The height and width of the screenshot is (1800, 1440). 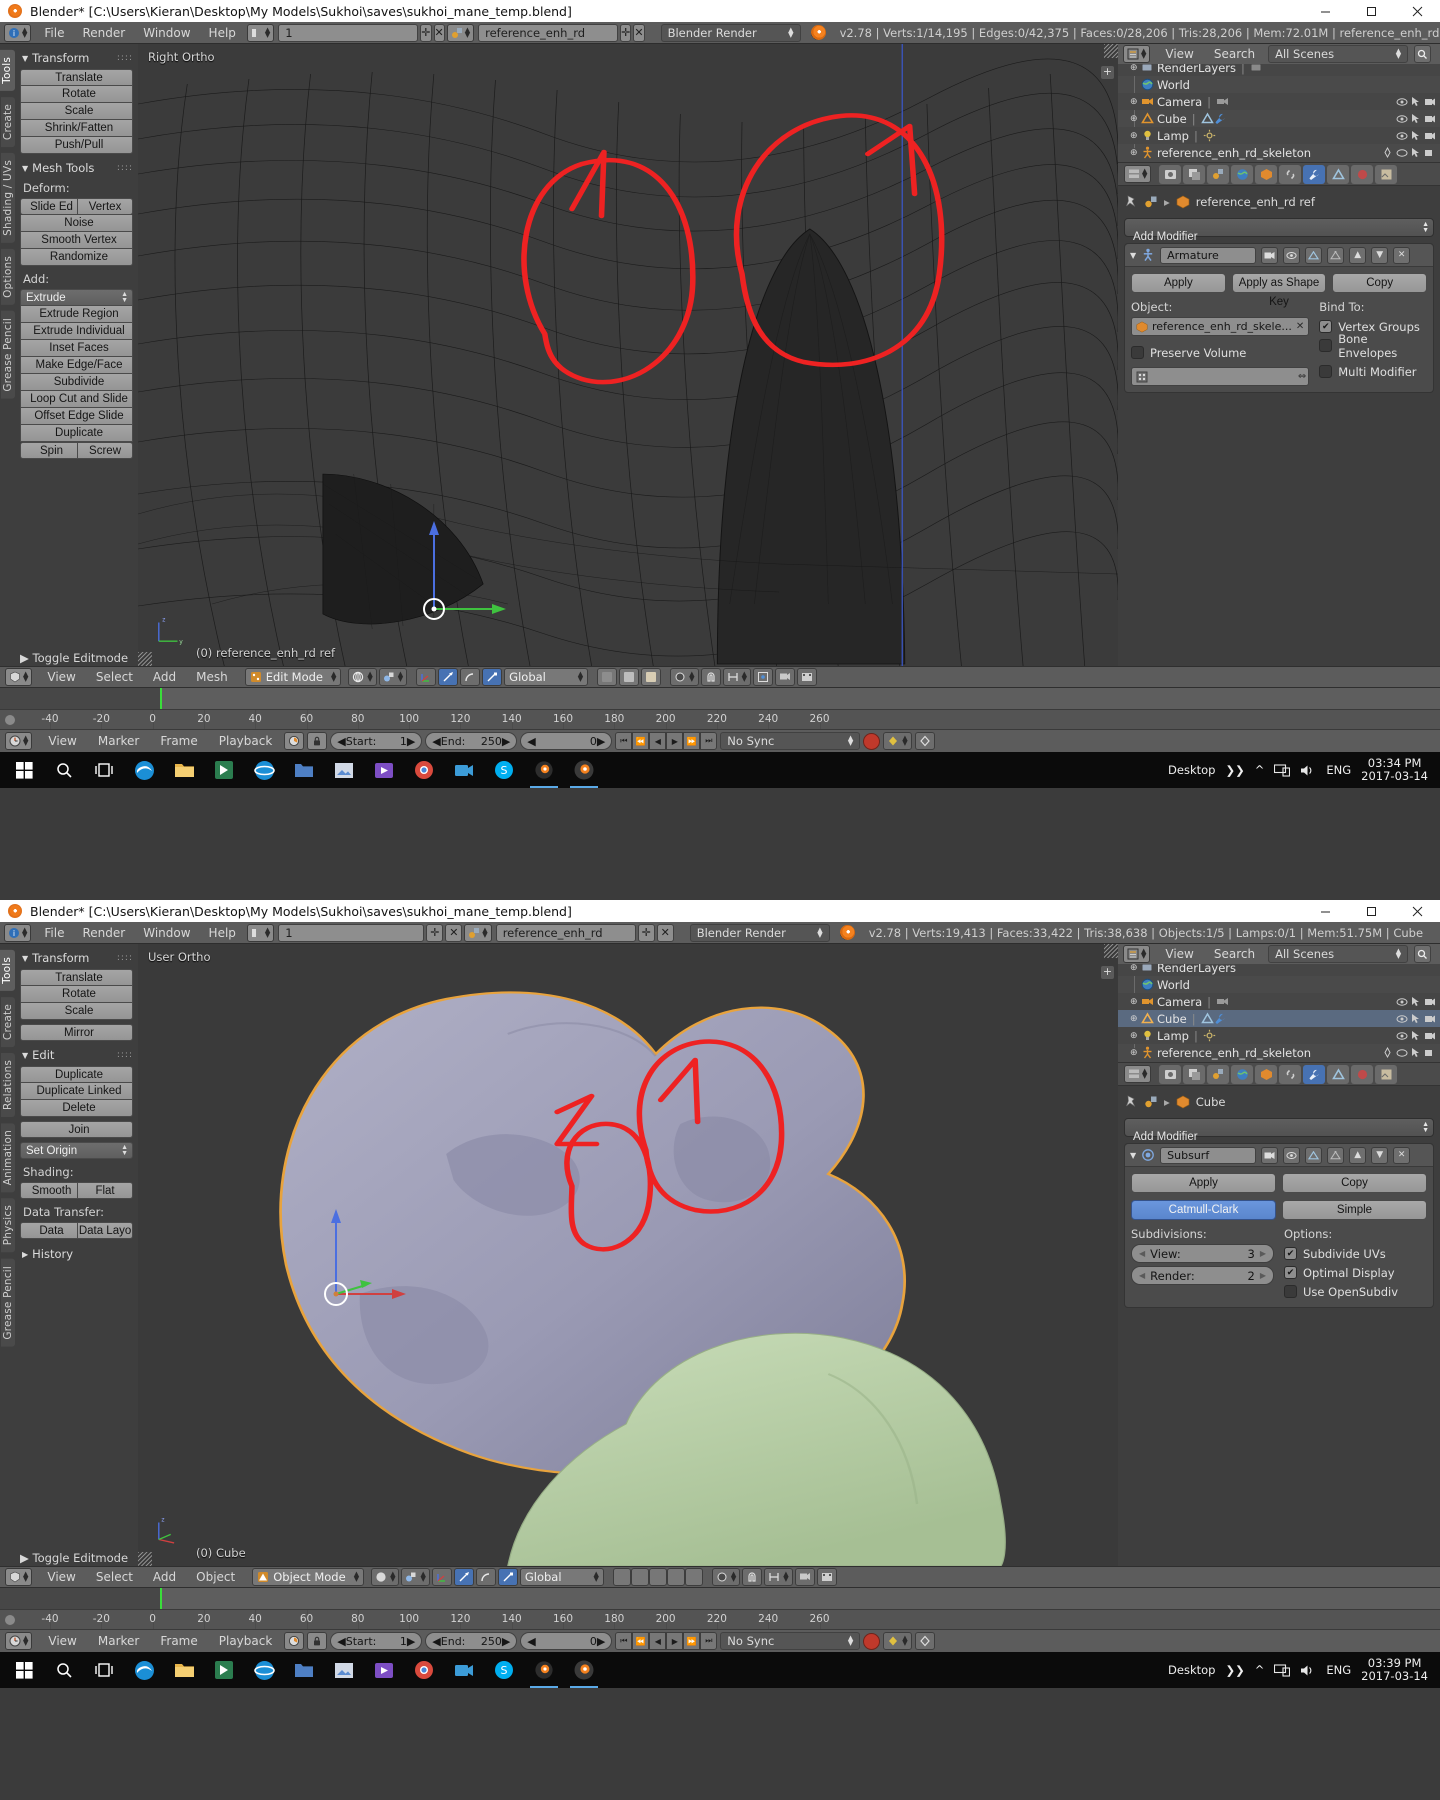 What do you see at coordinates (8, 1158) in the screenshot?
I see `tab-animation: Animation` at bounding box center [8, 1158].